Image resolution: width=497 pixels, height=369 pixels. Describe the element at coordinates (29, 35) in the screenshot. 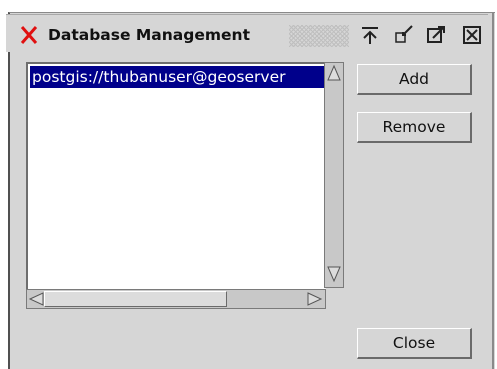

I see `close-icon` at that location.